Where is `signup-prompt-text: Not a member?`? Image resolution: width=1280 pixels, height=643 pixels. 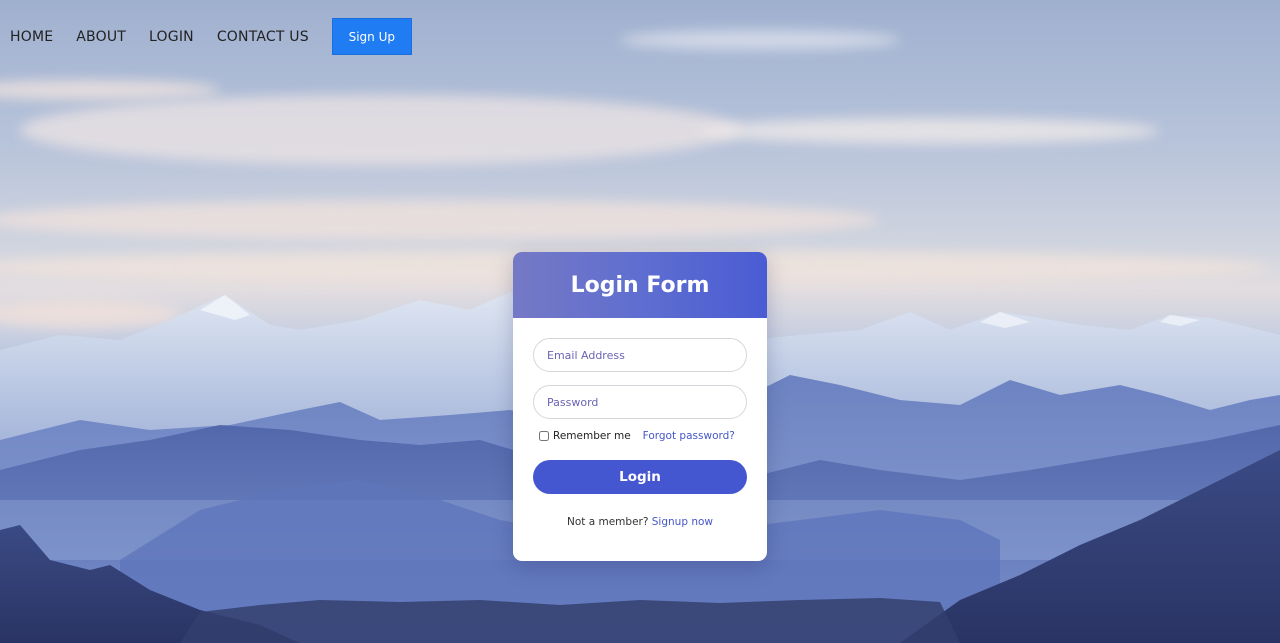
signup-prompt-text: Not a member? is located at coordinates (609, 522).